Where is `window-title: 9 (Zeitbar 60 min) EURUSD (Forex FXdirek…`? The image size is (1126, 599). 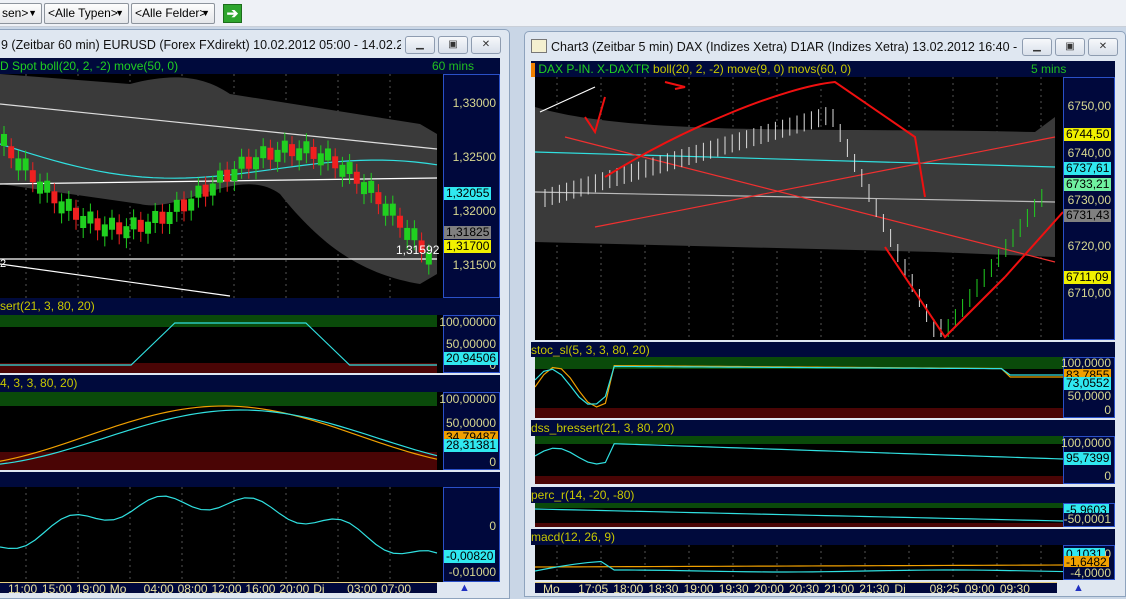 window-title: 9 (Zeitbar 60 min) EURUSD (Forex FXdirek… is located at coordinates (201, 45).